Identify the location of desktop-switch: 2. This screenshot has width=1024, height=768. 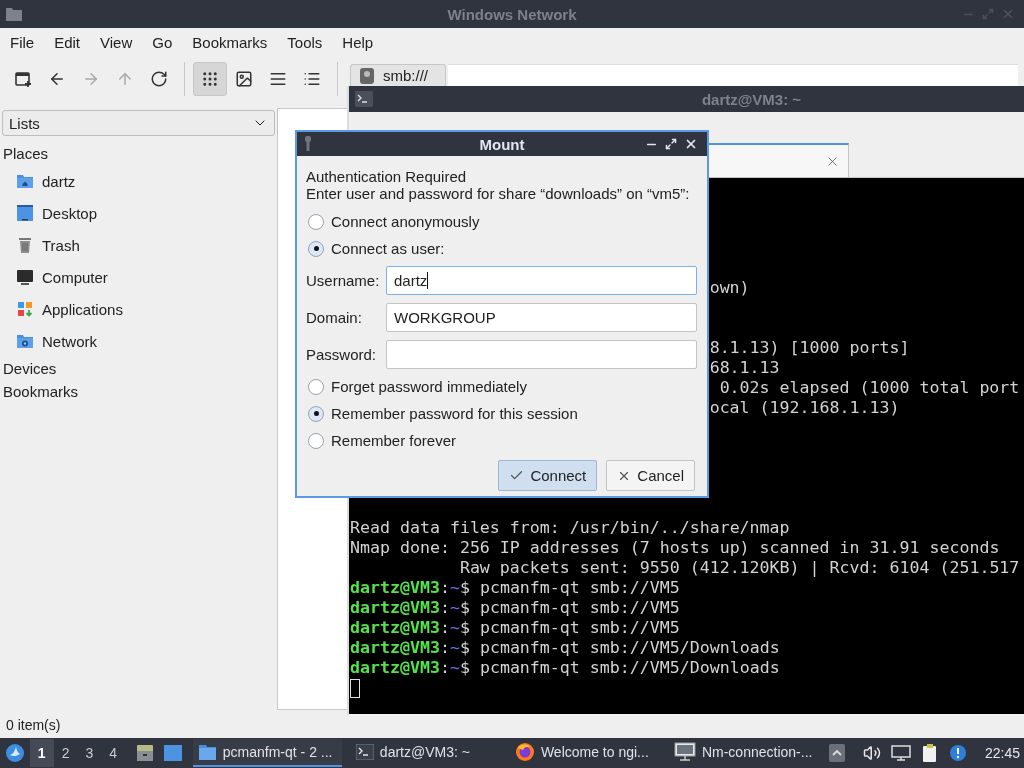
(65, 753).